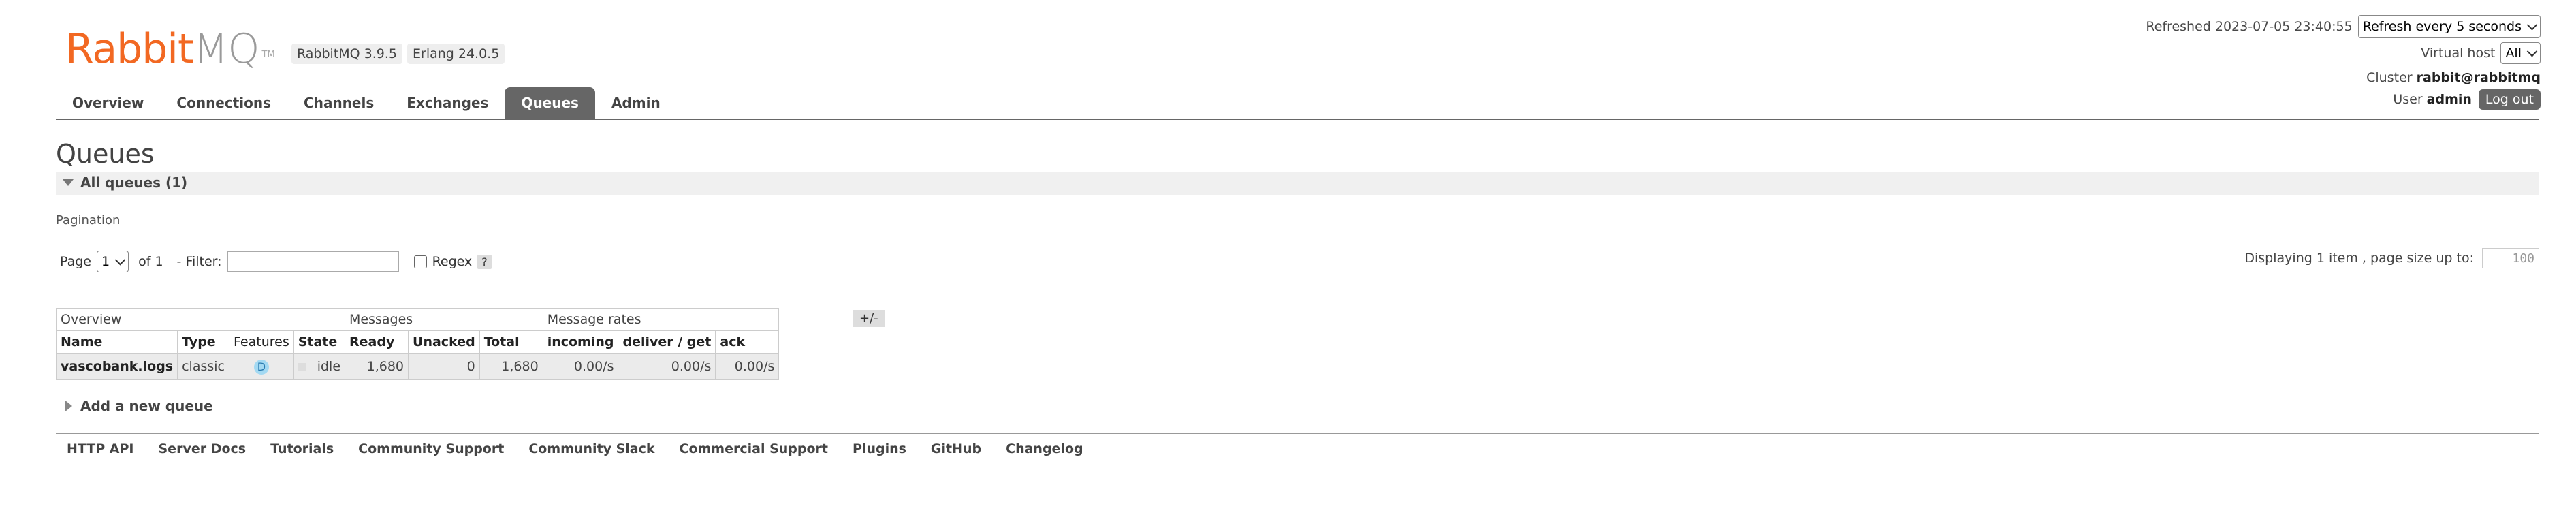 Image resolution: width=2576 pixels, height=532 pixels. Describe the element at coordinates (2249, 26) in the screenshot. I see `refreshed-timestamp: Refreshed 2023-07-05 23:40:55` at that location.